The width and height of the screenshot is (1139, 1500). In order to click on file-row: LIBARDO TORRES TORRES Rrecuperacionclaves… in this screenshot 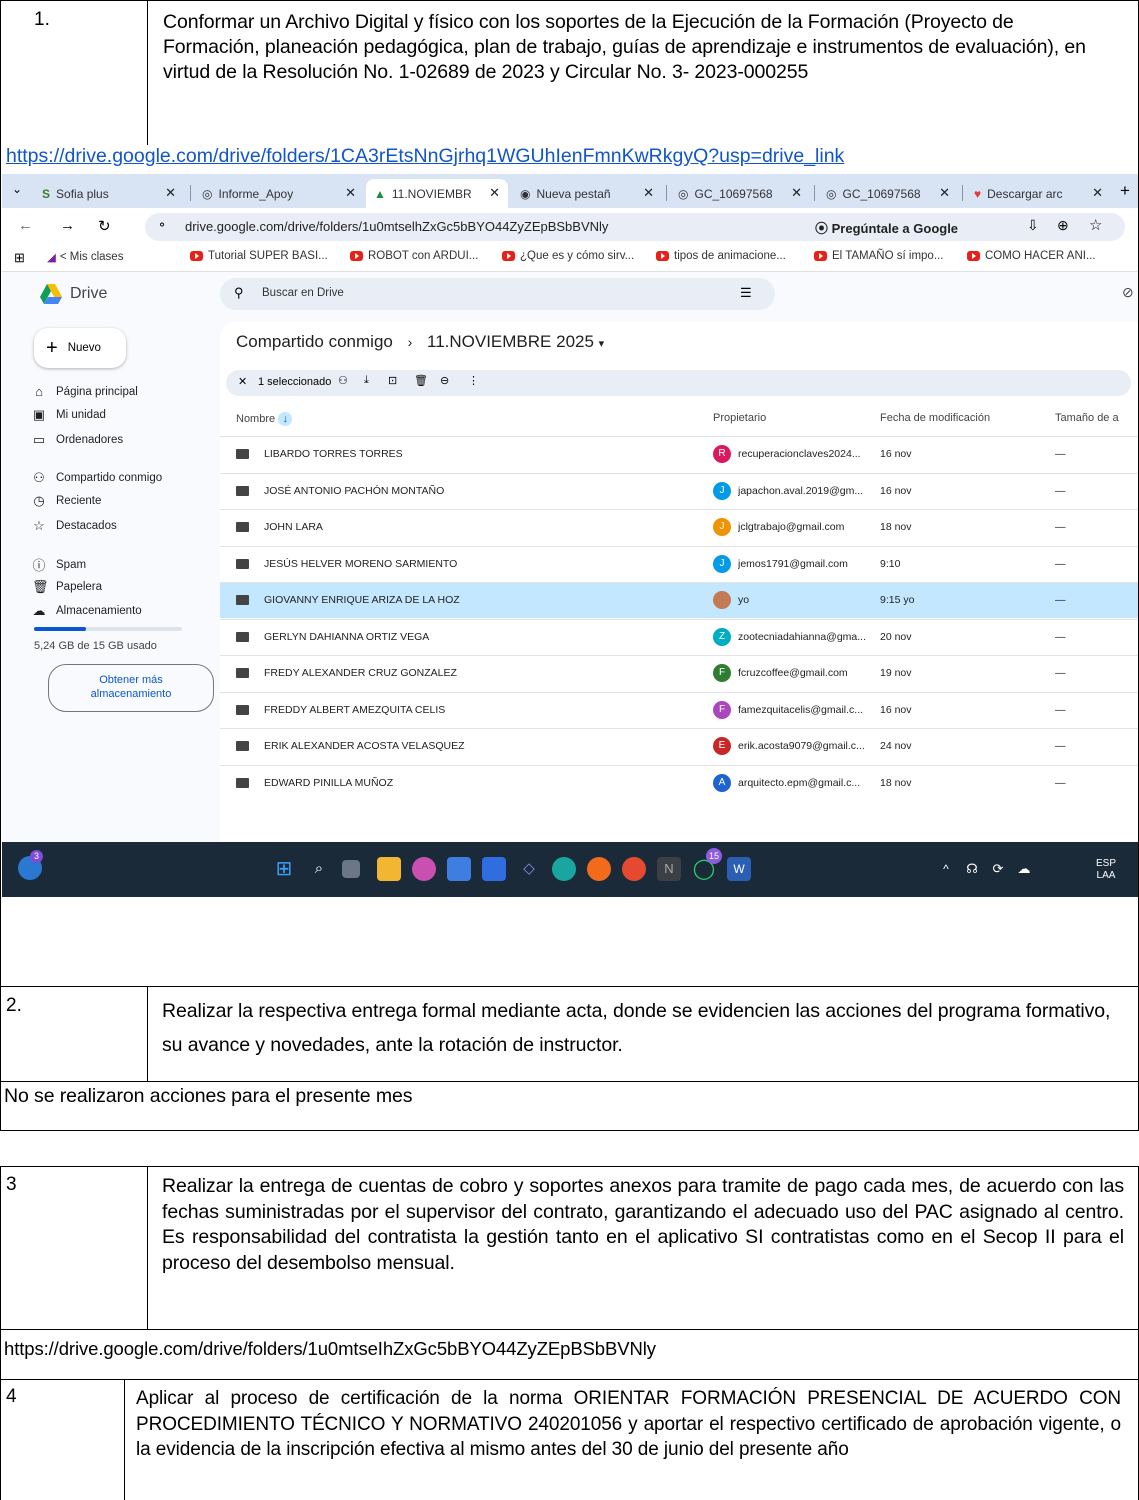, I will do `click(679, 454)`.